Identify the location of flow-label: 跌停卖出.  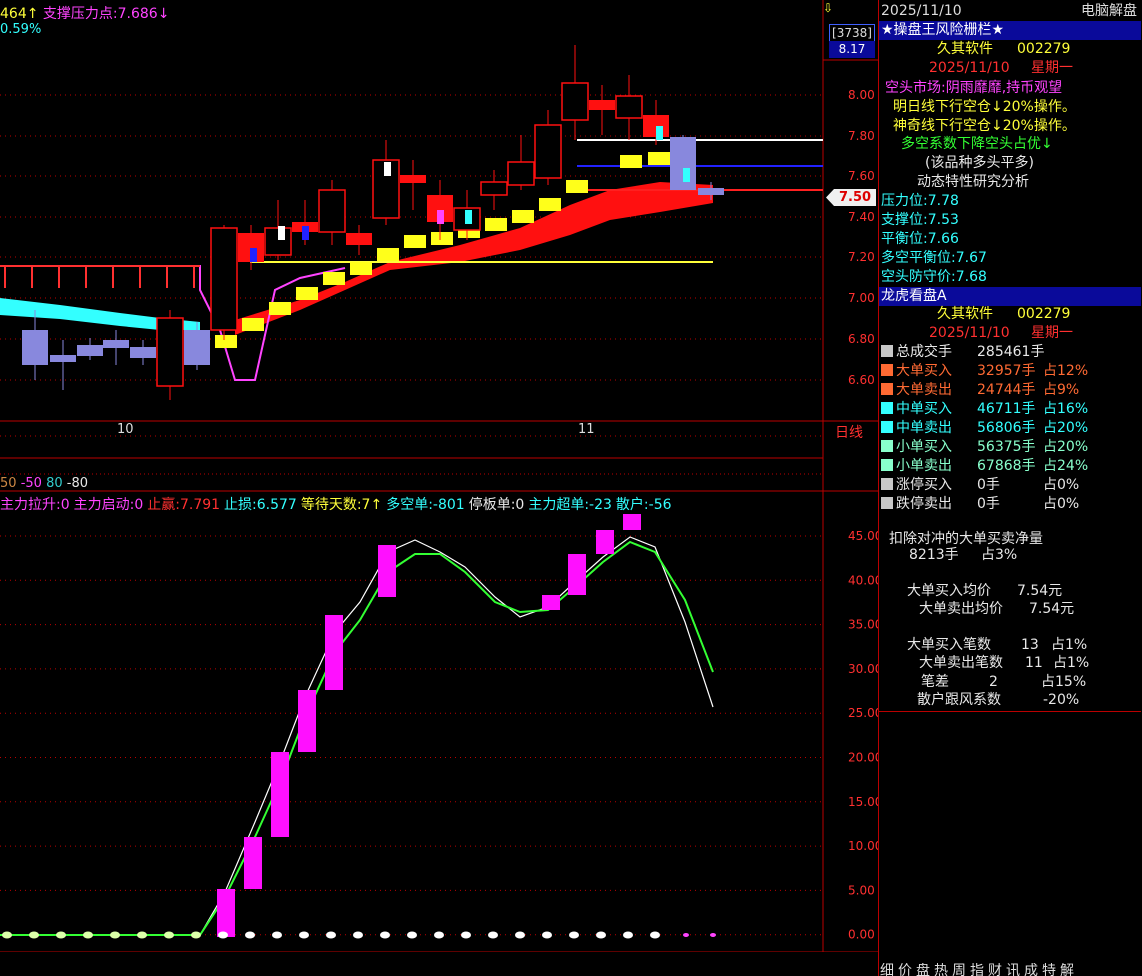
(924, 504).